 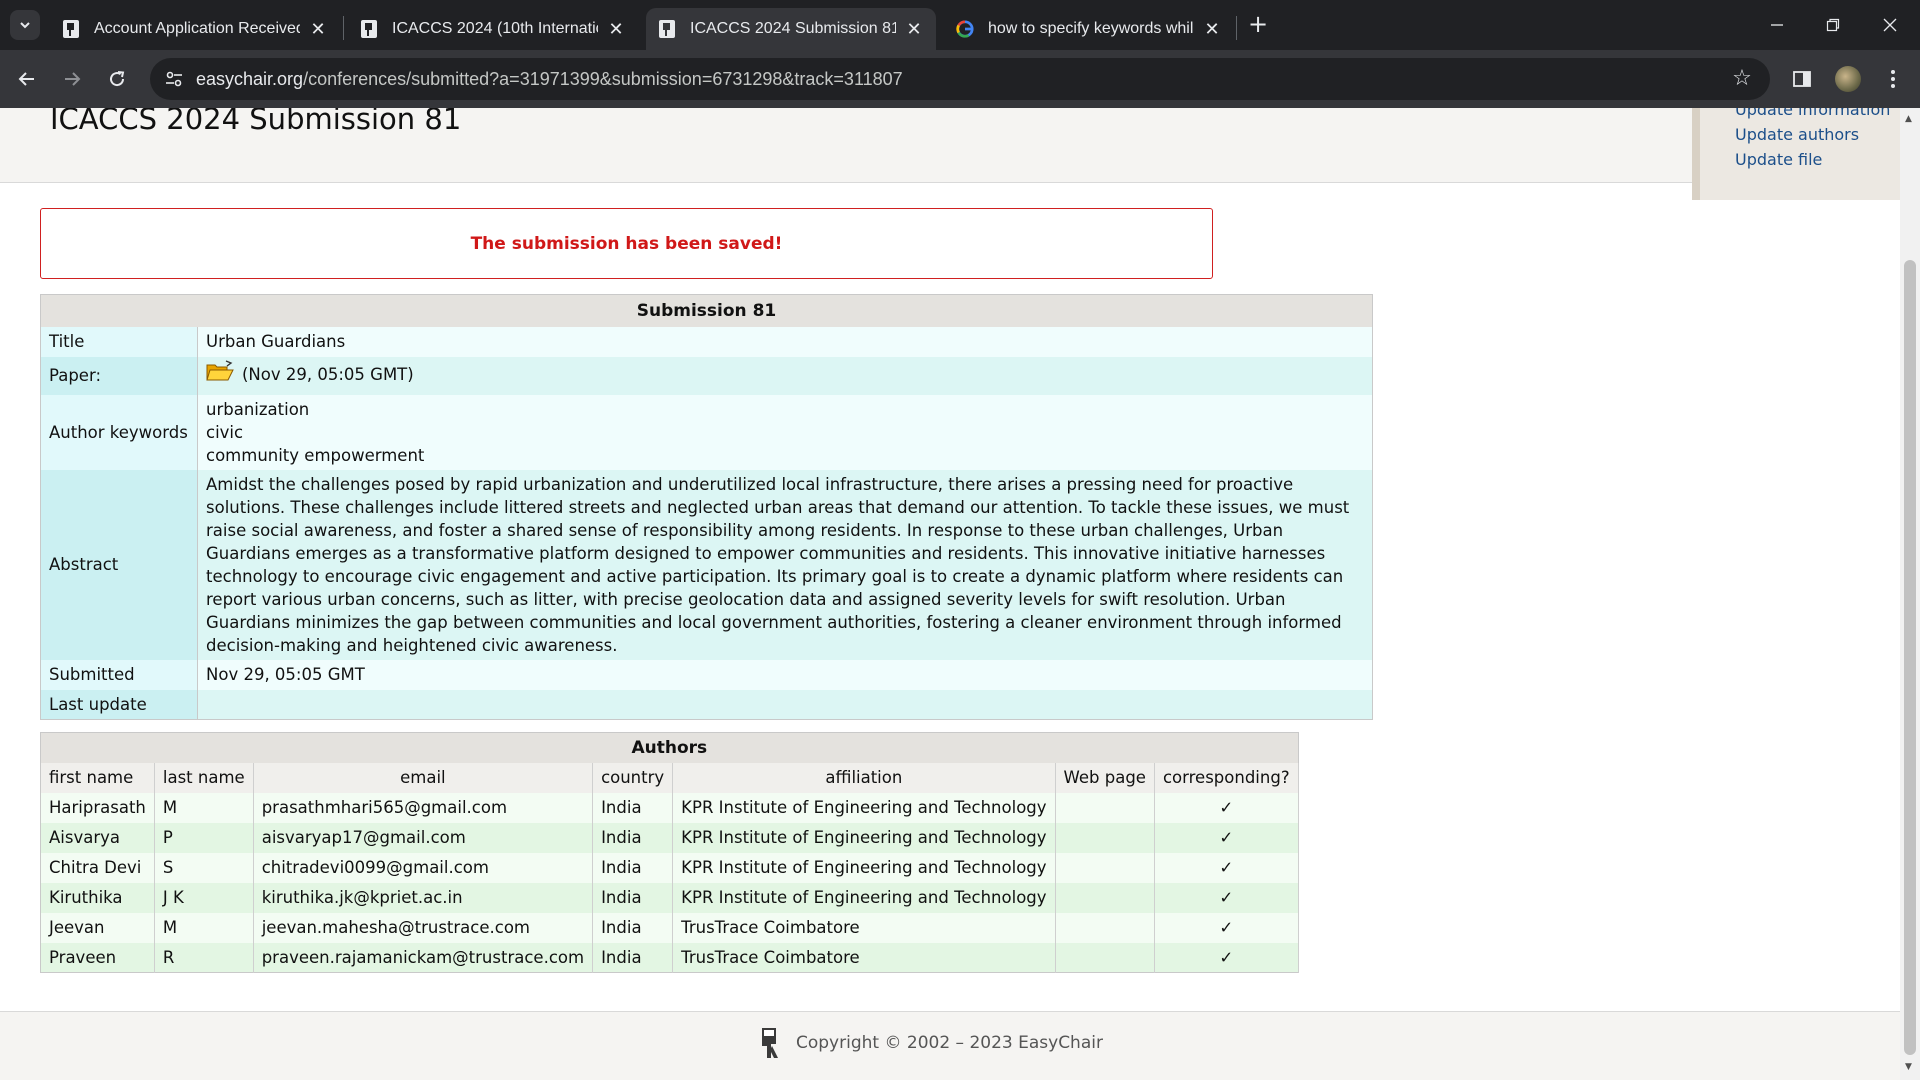 I want to click on tab-title: Account Application Received, so click(x=197, y=28).